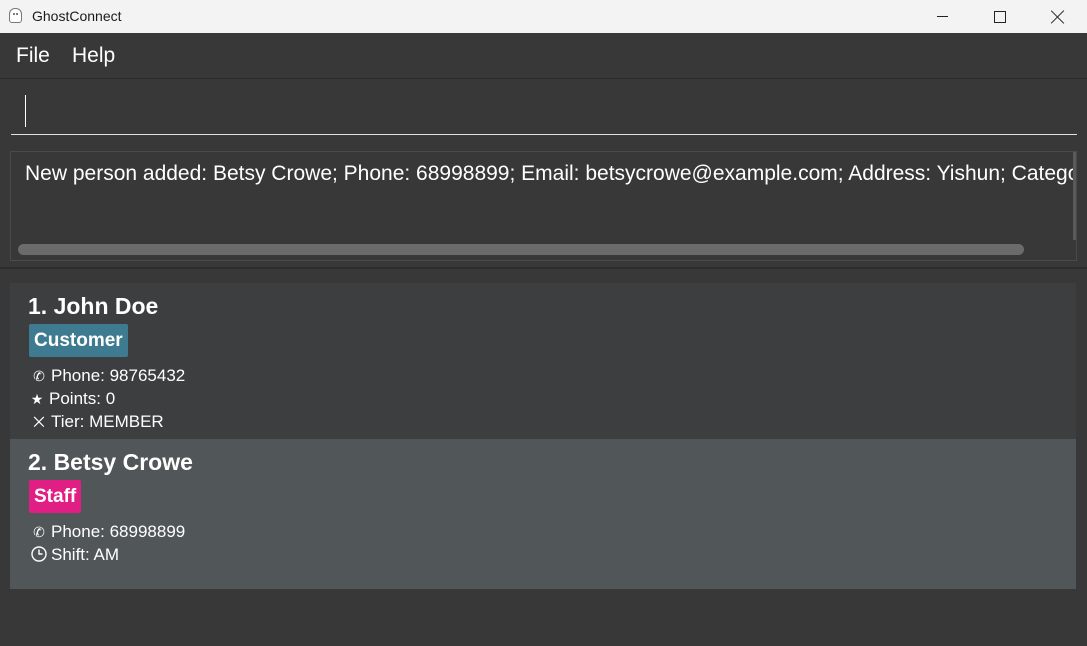 This screenshot has height=646, width=1087. Describe the element at coordinates (93, 55) in the screenshot. I see `menu-help: Help` at that location.